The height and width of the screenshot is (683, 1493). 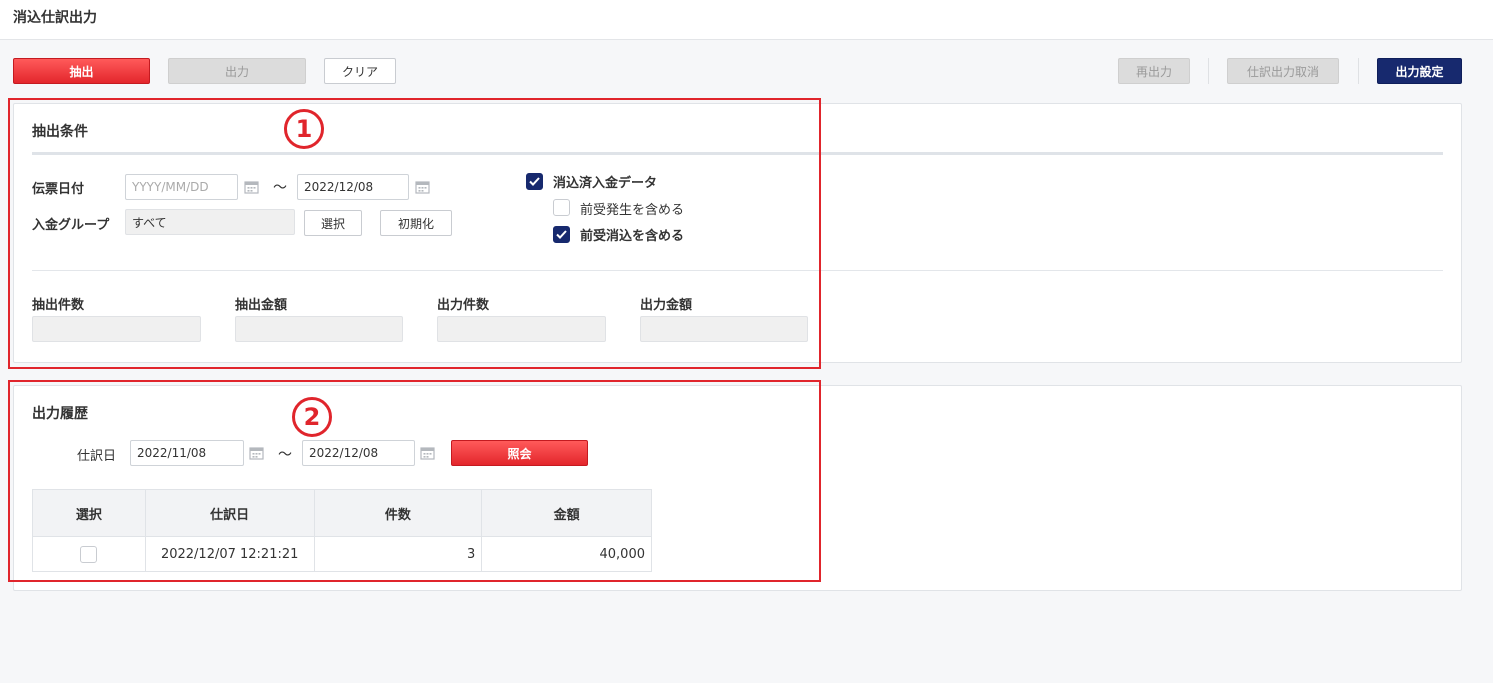 What do you see at coordinates (81, 71) in the screenshot?
I see `extract-button: 抽出` at bounding box center [81, 71].